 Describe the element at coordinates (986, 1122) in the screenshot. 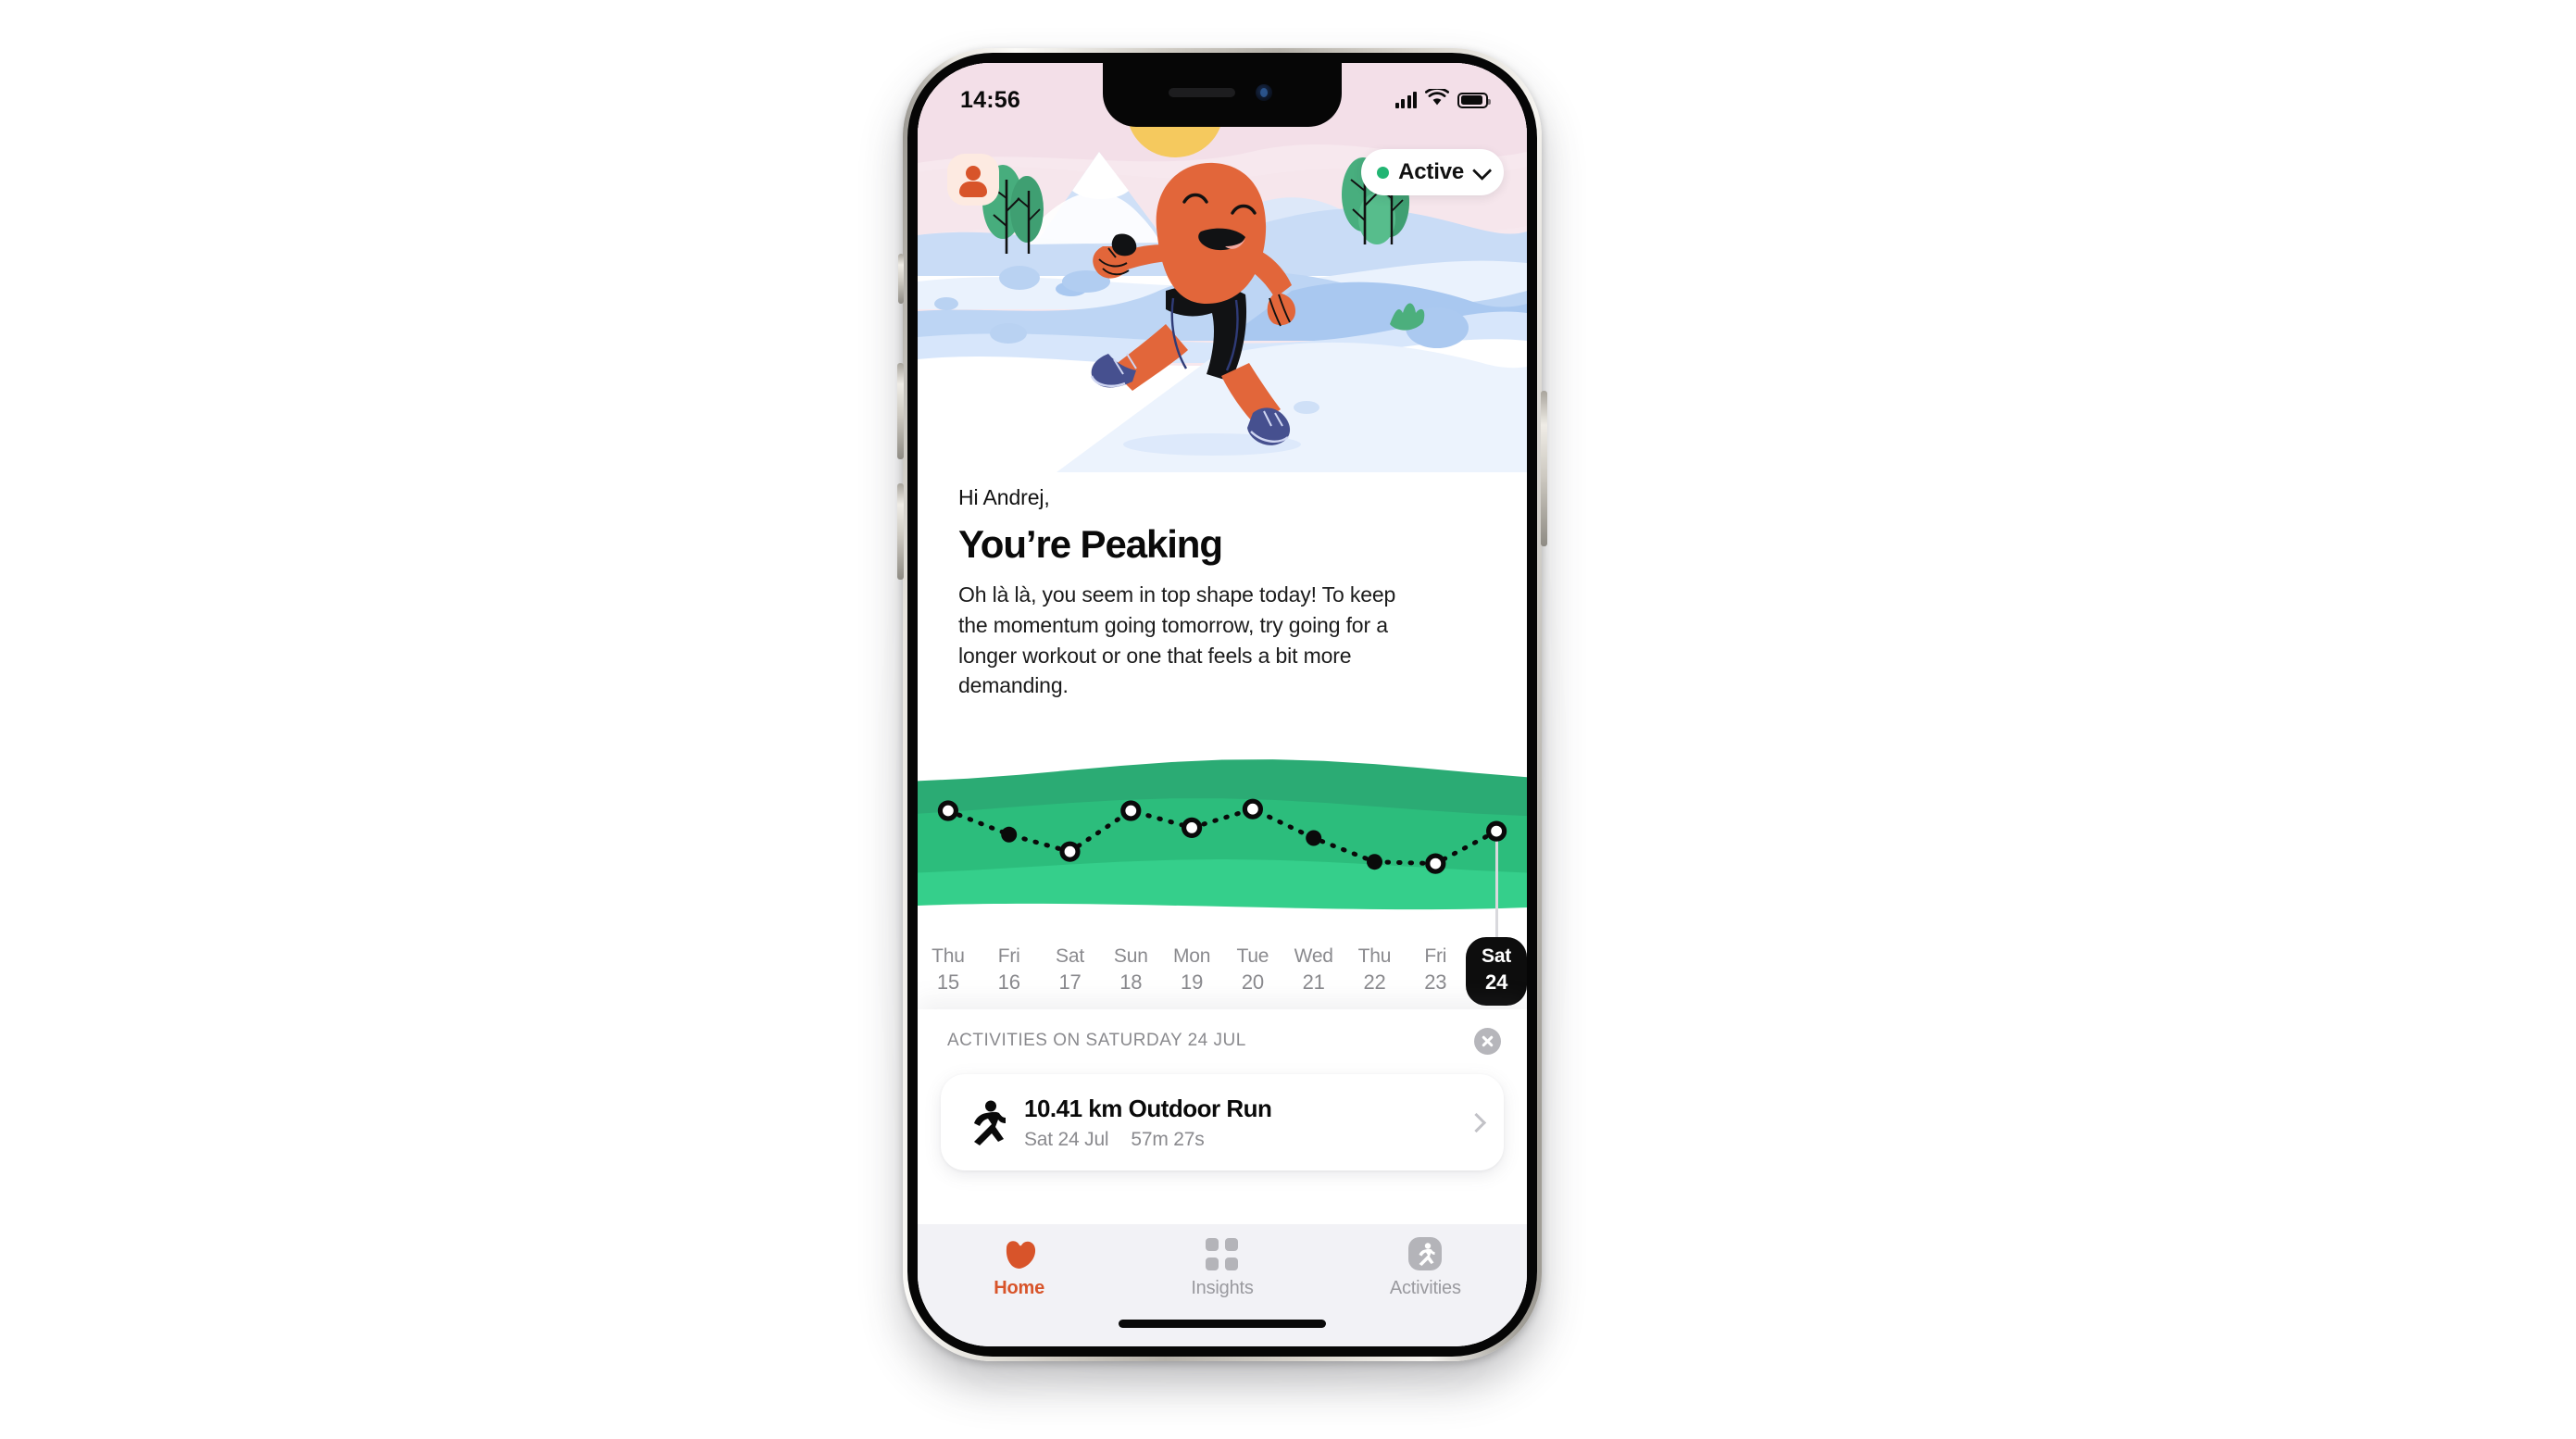

I see `running-person-icon` at that location.